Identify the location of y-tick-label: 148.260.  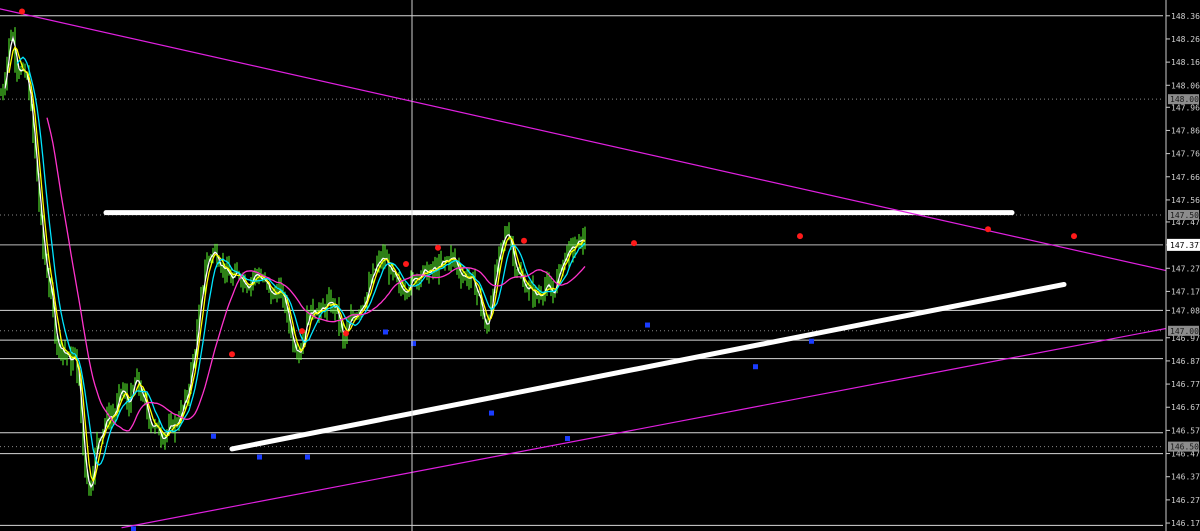
(1185, 39).